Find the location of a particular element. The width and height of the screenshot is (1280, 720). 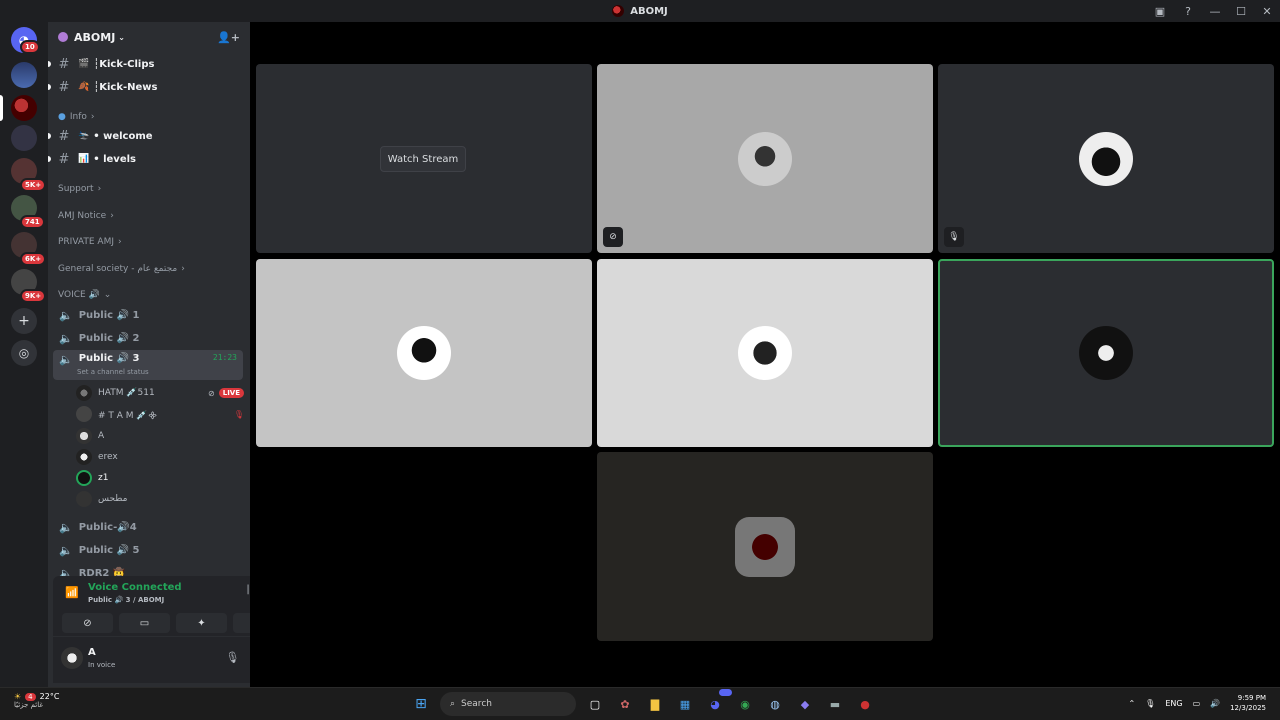

steam-icon: ◍ is located at coordinates (775, 704).